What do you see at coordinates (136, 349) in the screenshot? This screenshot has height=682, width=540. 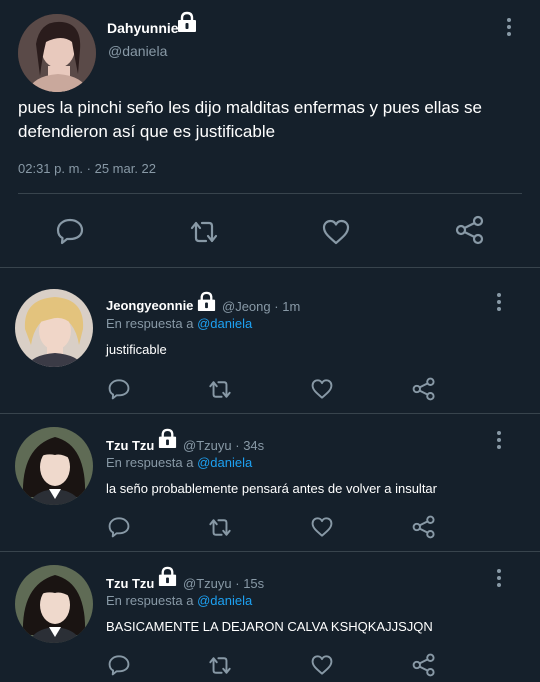 I see `reply-text: justificable` at bounding box center [136, 349].